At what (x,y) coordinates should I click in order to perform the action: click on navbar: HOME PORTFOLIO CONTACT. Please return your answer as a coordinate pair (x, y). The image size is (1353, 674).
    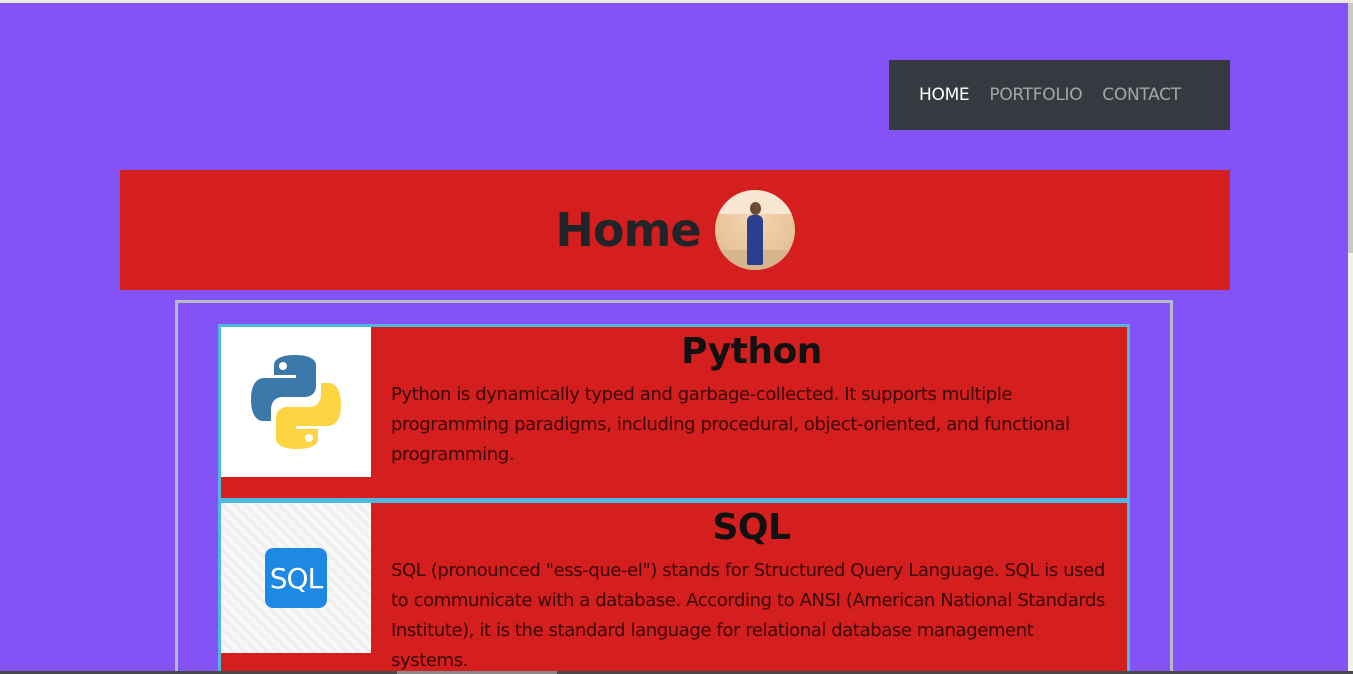
    Looking at the image, I should click on (1059, 95).